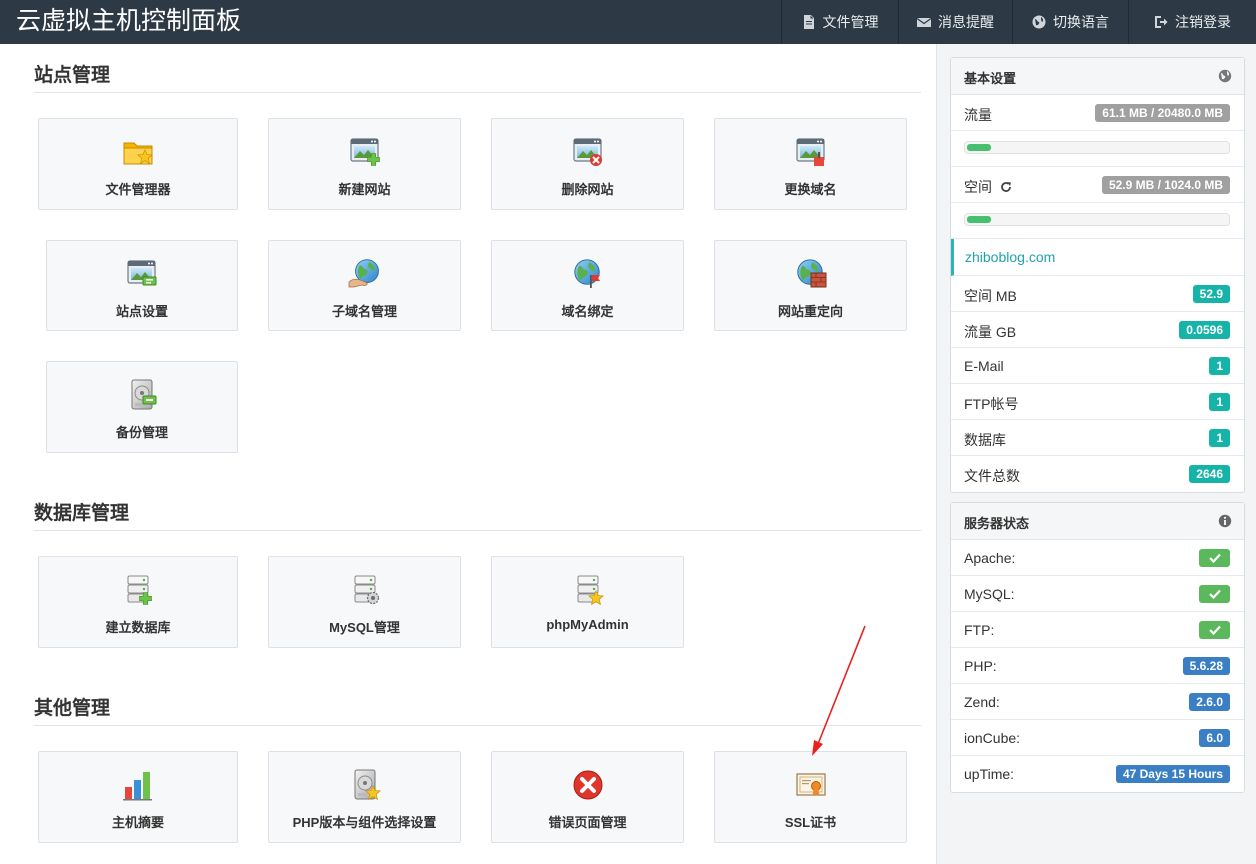 The image size is (1256, 864). What do you see at coordinates (142, 274) in the screenshot?
I see `website-settings-icon` at bounding box center [142, 274].